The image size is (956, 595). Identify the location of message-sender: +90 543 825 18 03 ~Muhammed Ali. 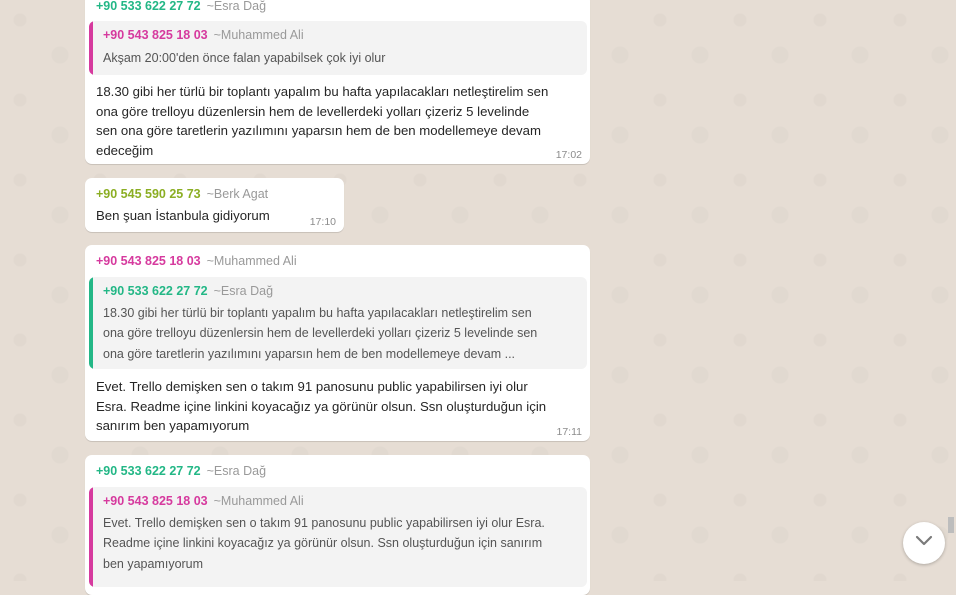
(196, 261).